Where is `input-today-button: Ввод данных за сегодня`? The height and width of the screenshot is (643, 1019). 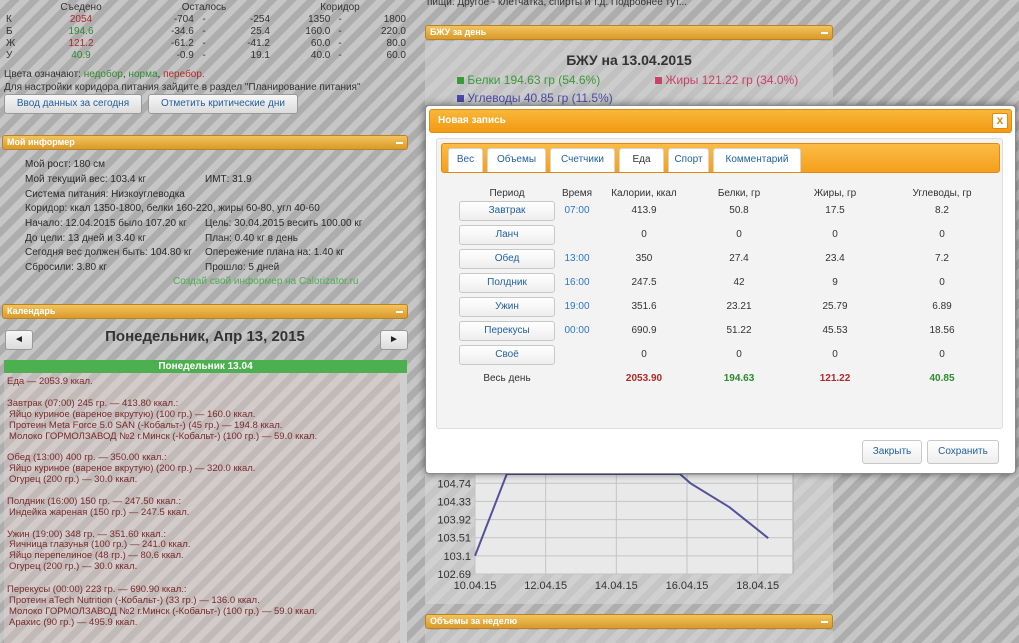 input-today-button: Ввод данных за сегодня is located at coordinates (73, 104).